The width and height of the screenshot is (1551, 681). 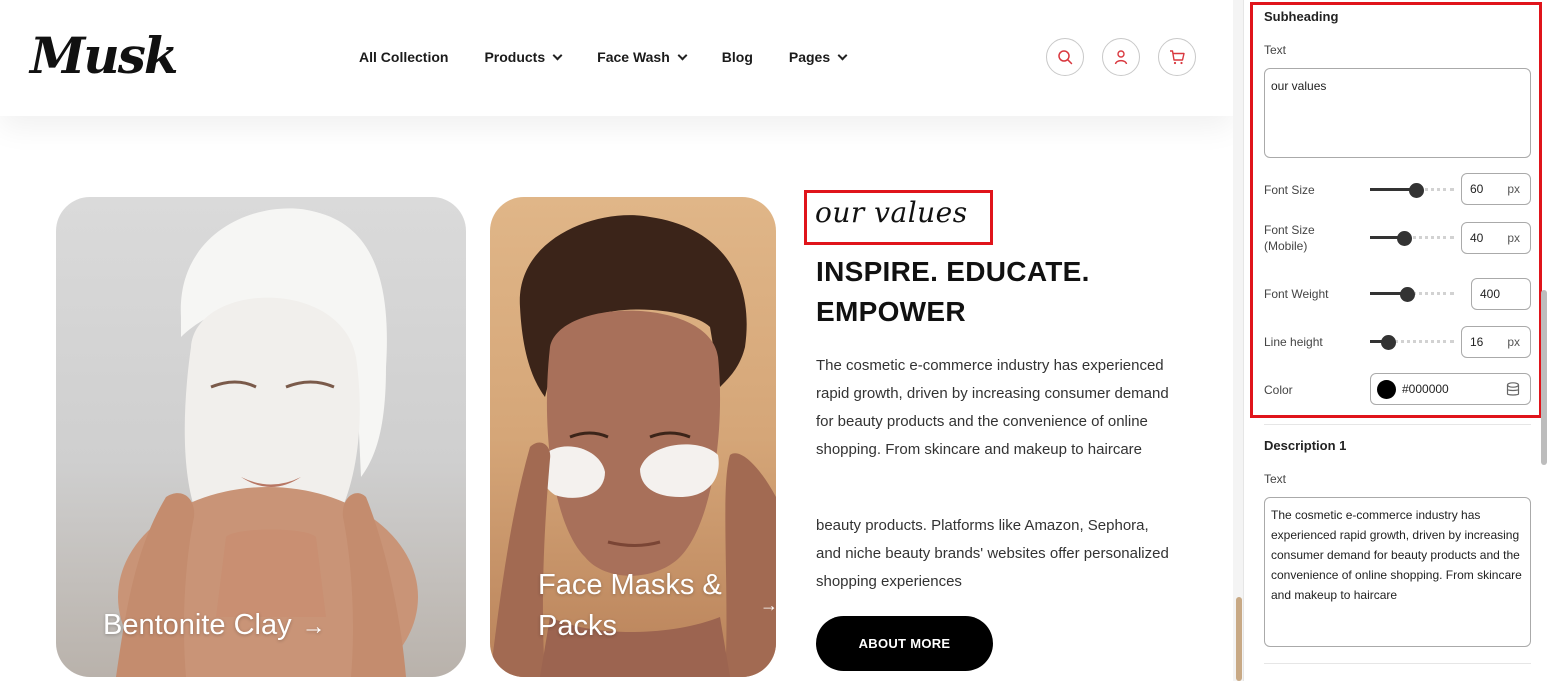 I want to click on color-picker-field: #000000, so click(x=1450, y=389).